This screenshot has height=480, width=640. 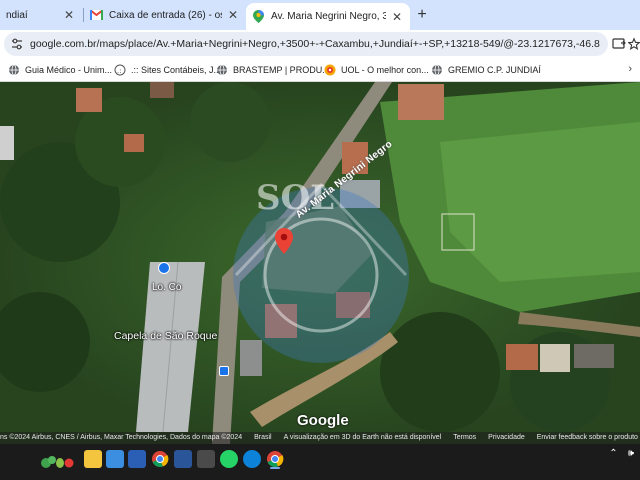 I want to click on attribution-country: Brasil, so click(x=263, y=438).